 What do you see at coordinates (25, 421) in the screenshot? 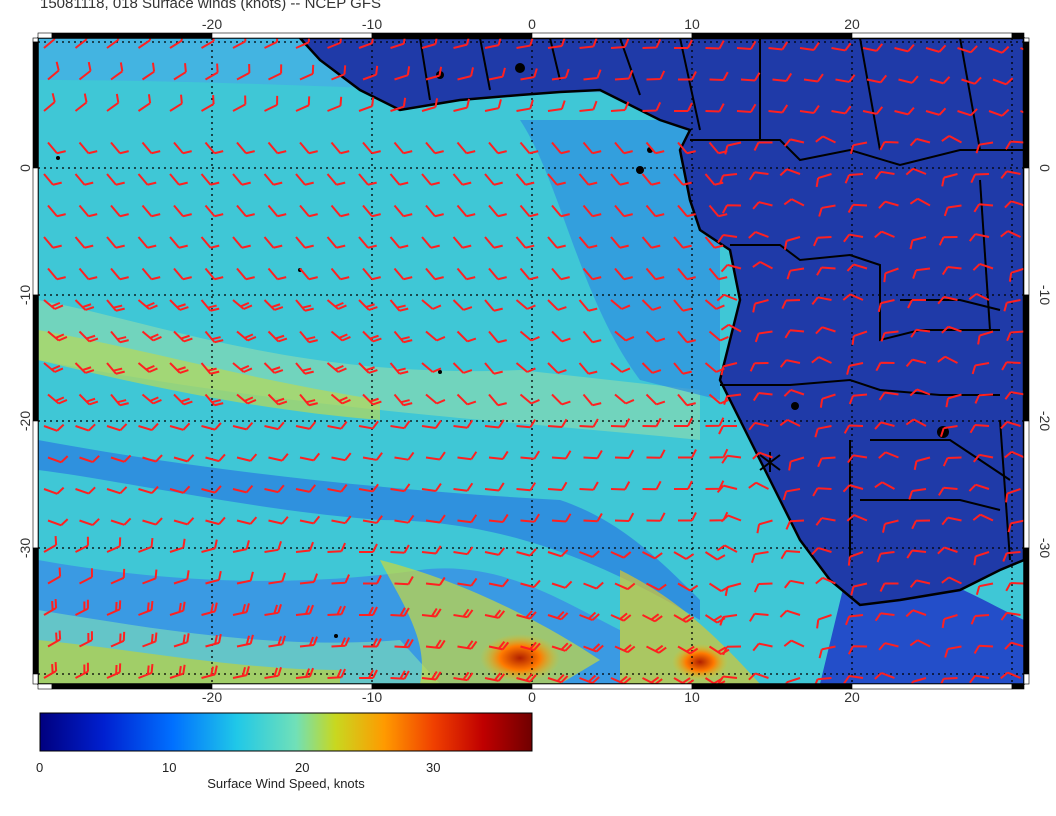
I see `lat-tick-label-left: -20` at bounding box center [25, 421].